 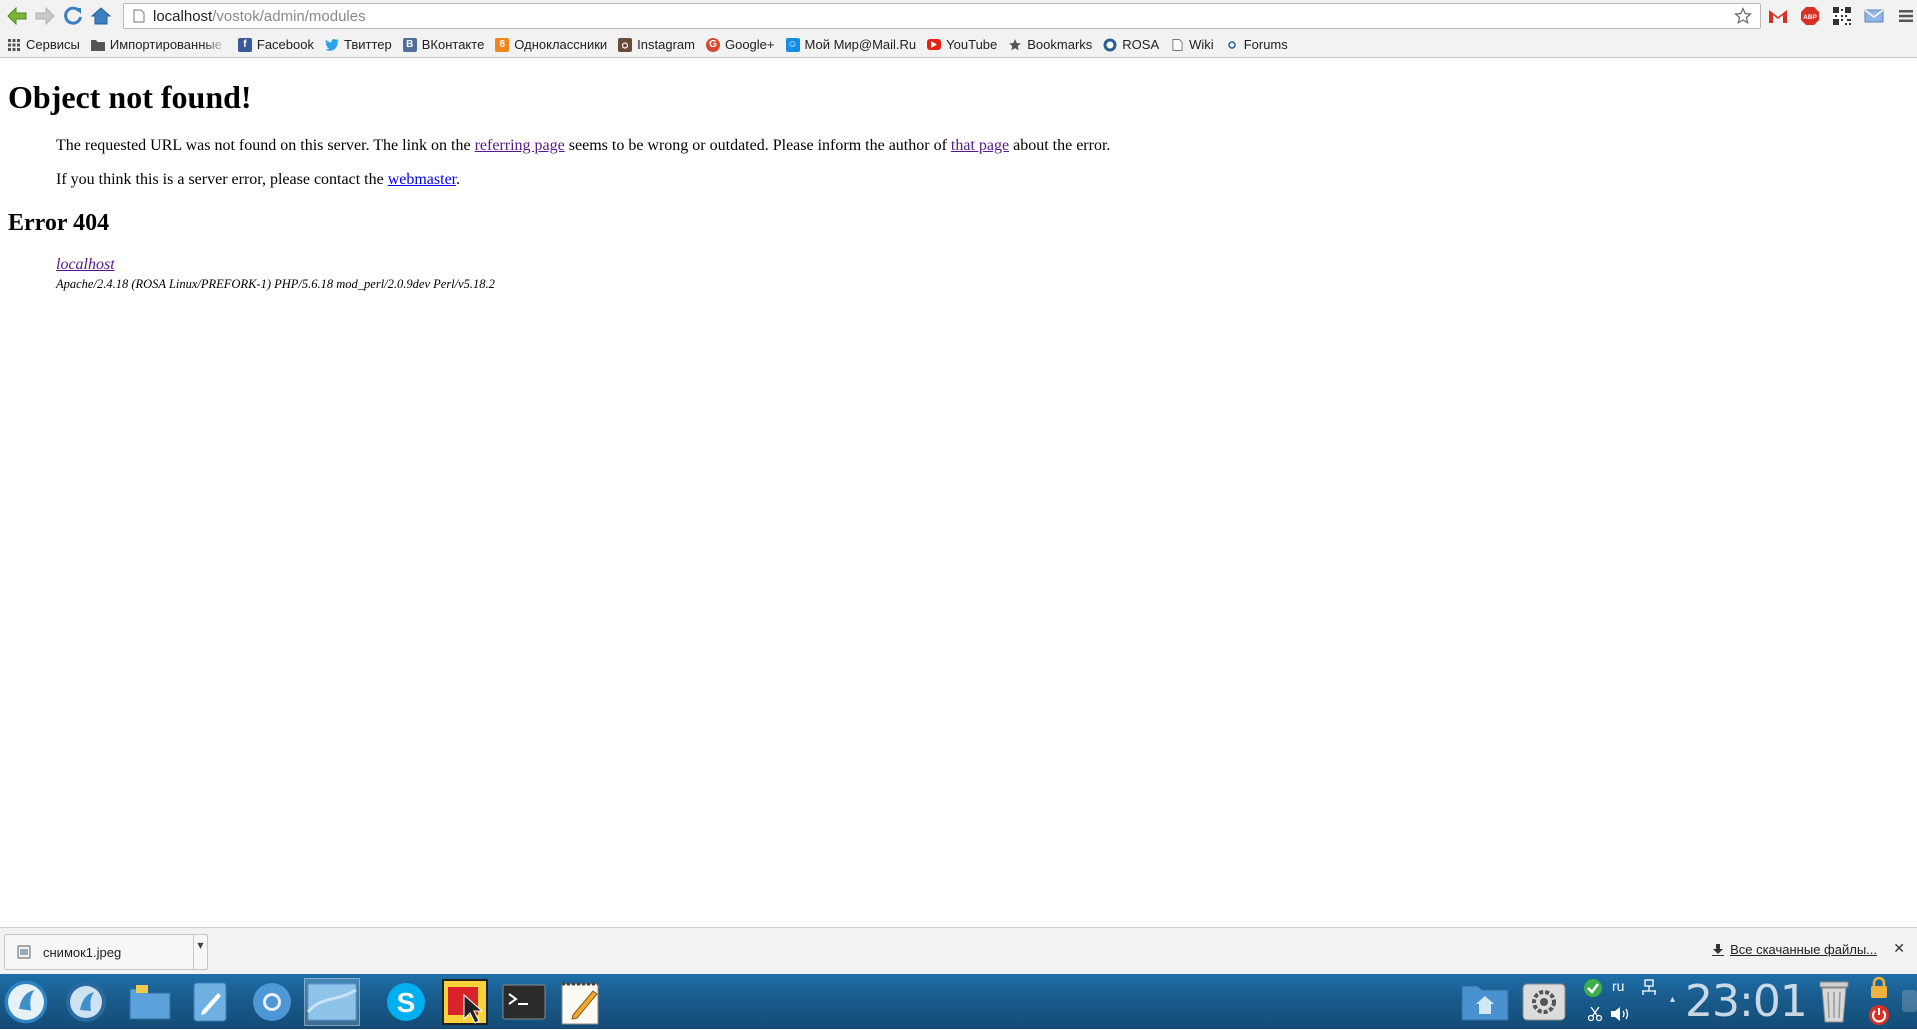 I want to click on update-ok-icon, so click(x=1593, y=990).